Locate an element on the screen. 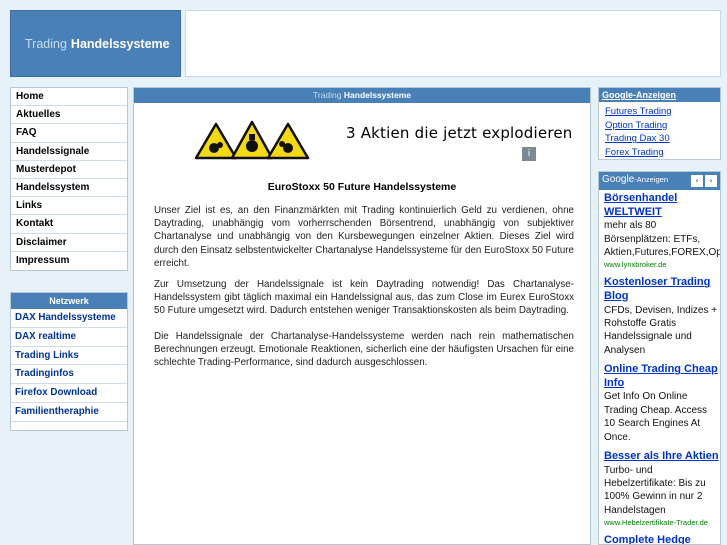  logo-word-handelssysteme: Handelssysteme is located at coordinates (120, 43).